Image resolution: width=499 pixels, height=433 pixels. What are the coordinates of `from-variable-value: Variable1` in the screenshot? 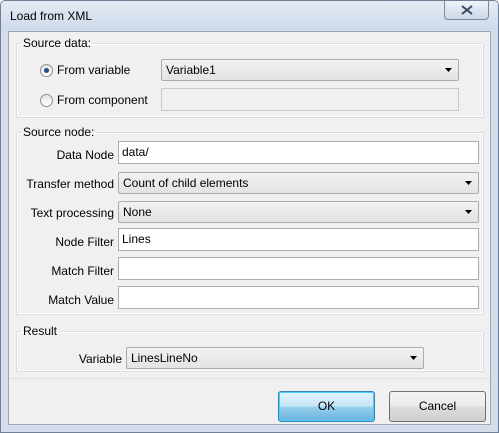 It's located at (191, 70).